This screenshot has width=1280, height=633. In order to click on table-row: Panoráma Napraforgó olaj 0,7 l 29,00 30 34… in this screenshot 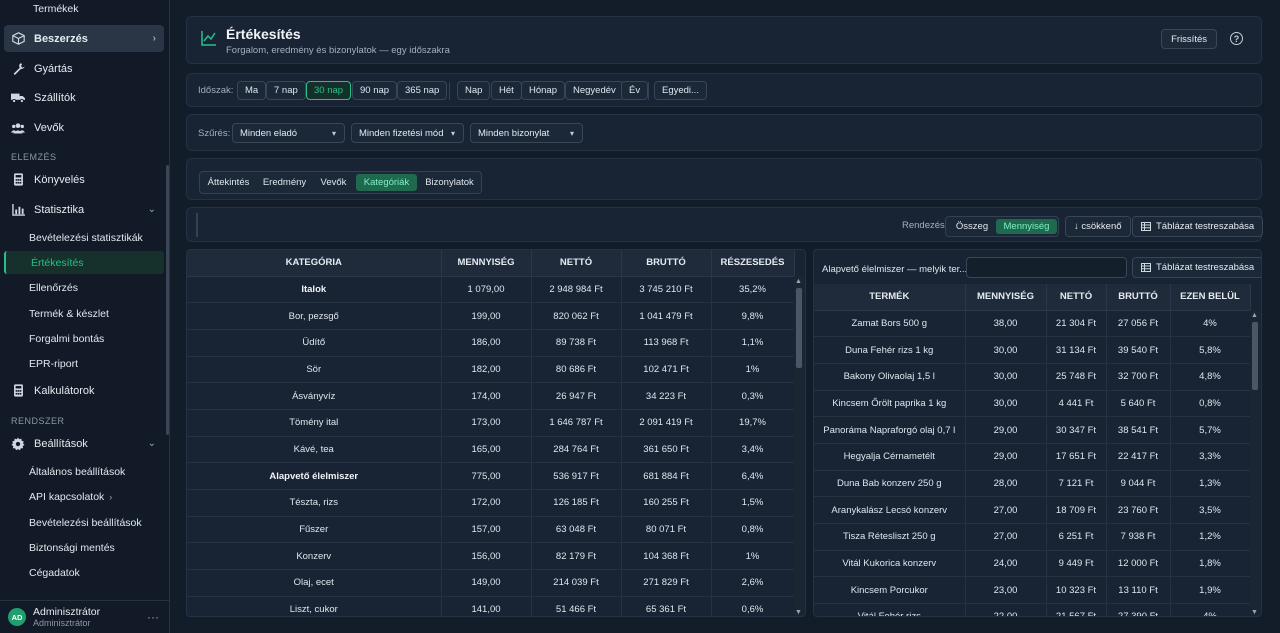, I will do `click(1032, 430)`.